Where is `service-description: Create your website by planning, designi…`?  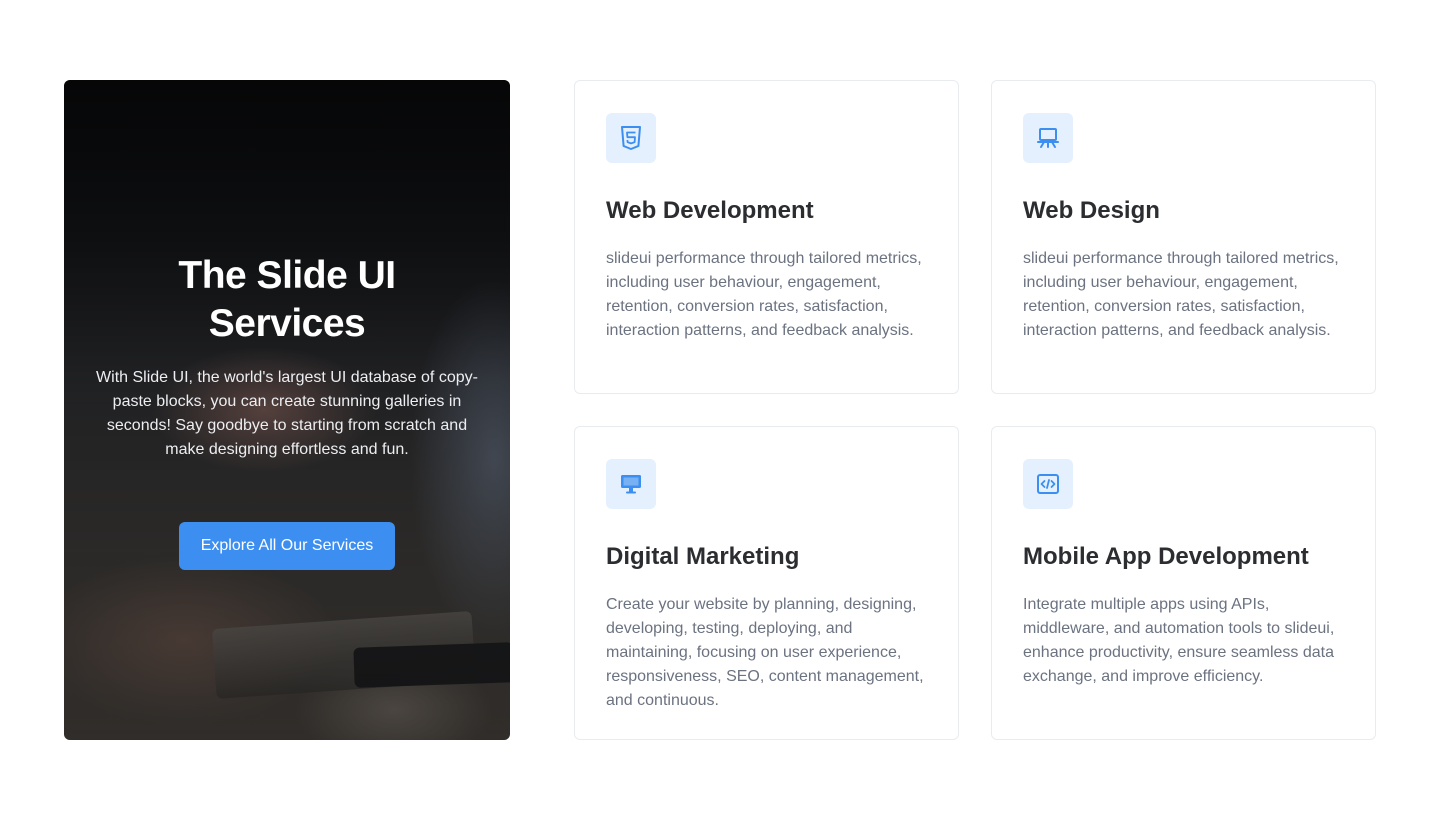
service-description: Create your website by planning, designi… is located at coordinates (765, 652).